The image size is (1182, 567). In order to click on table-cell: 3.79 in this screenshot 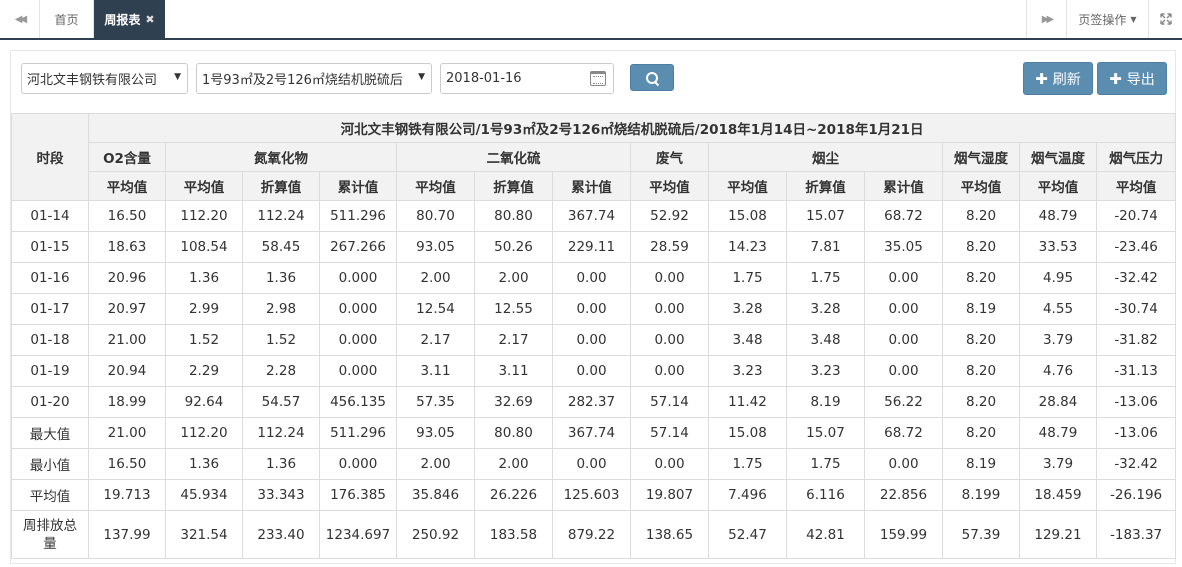, I will do `click(1058, 340)`.